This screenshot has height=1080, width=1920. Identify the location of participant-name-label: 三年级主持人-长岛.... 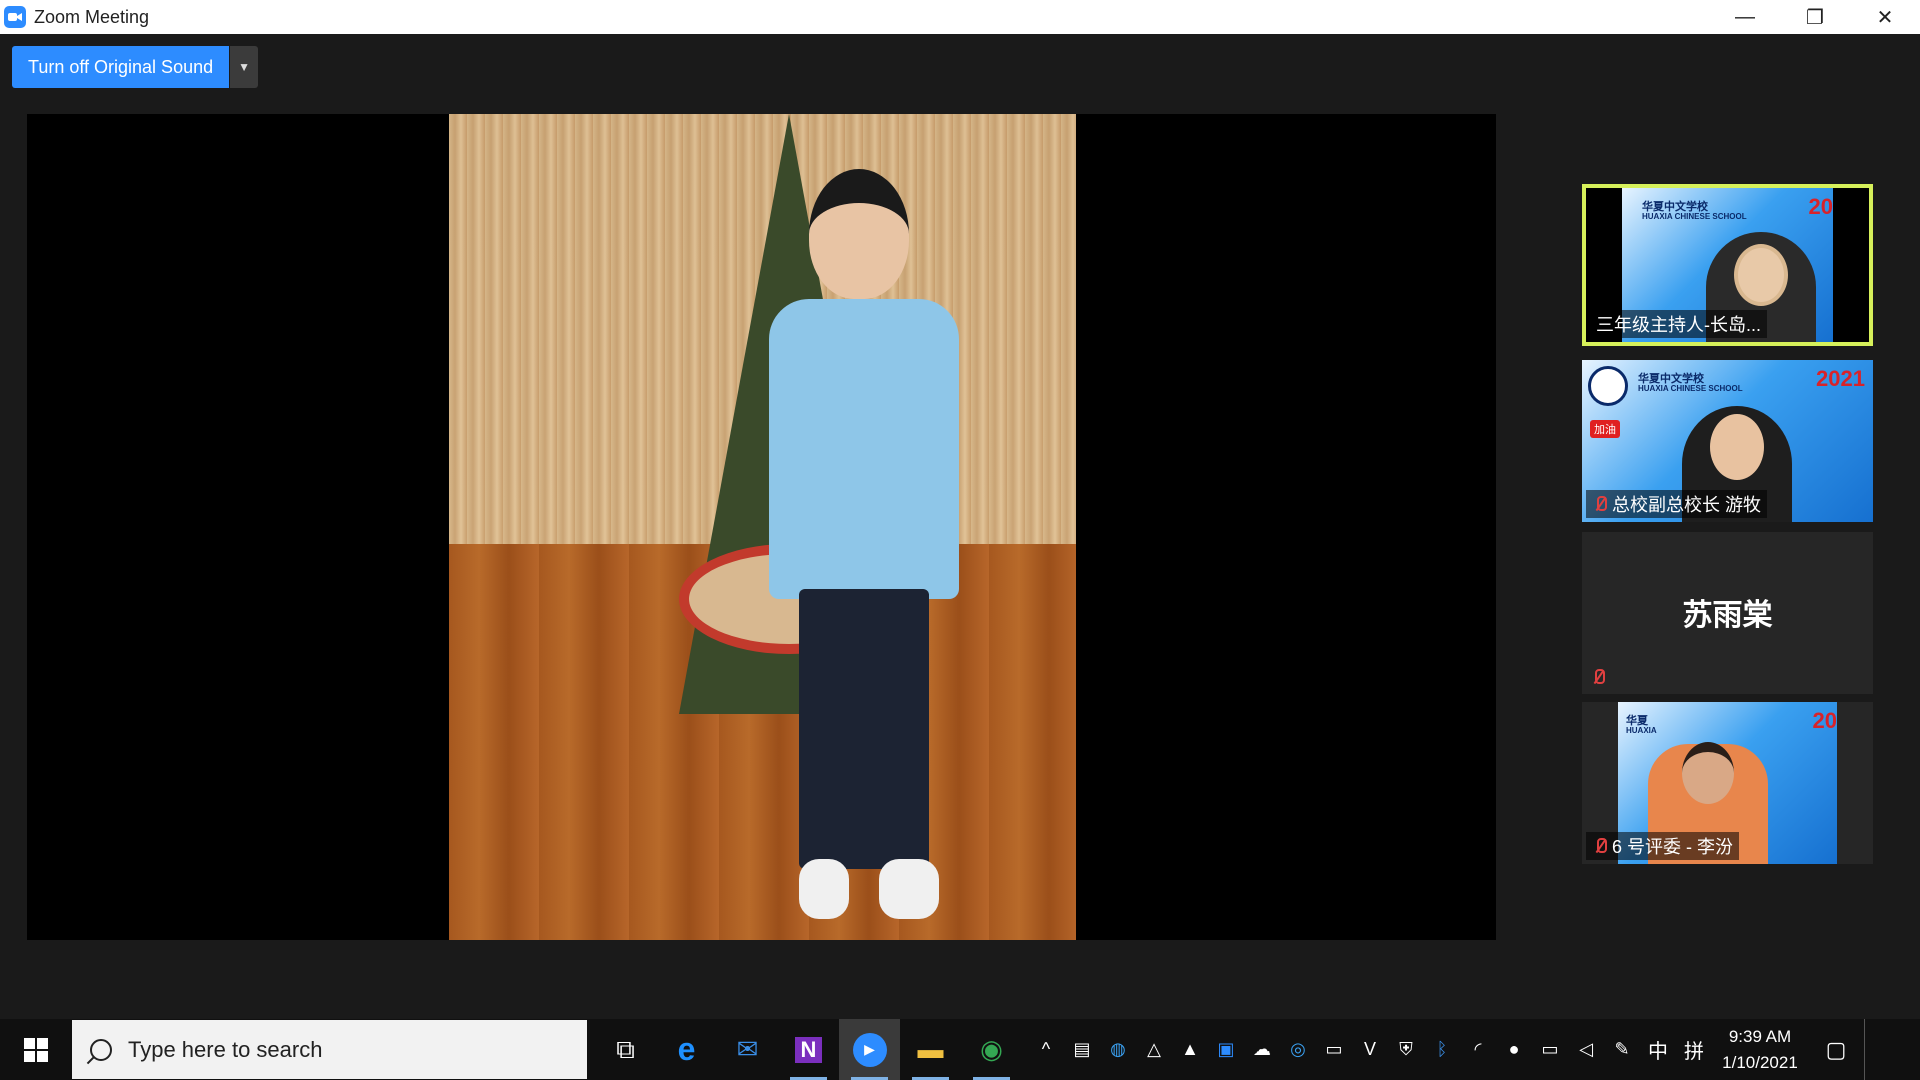
(1678, 324).